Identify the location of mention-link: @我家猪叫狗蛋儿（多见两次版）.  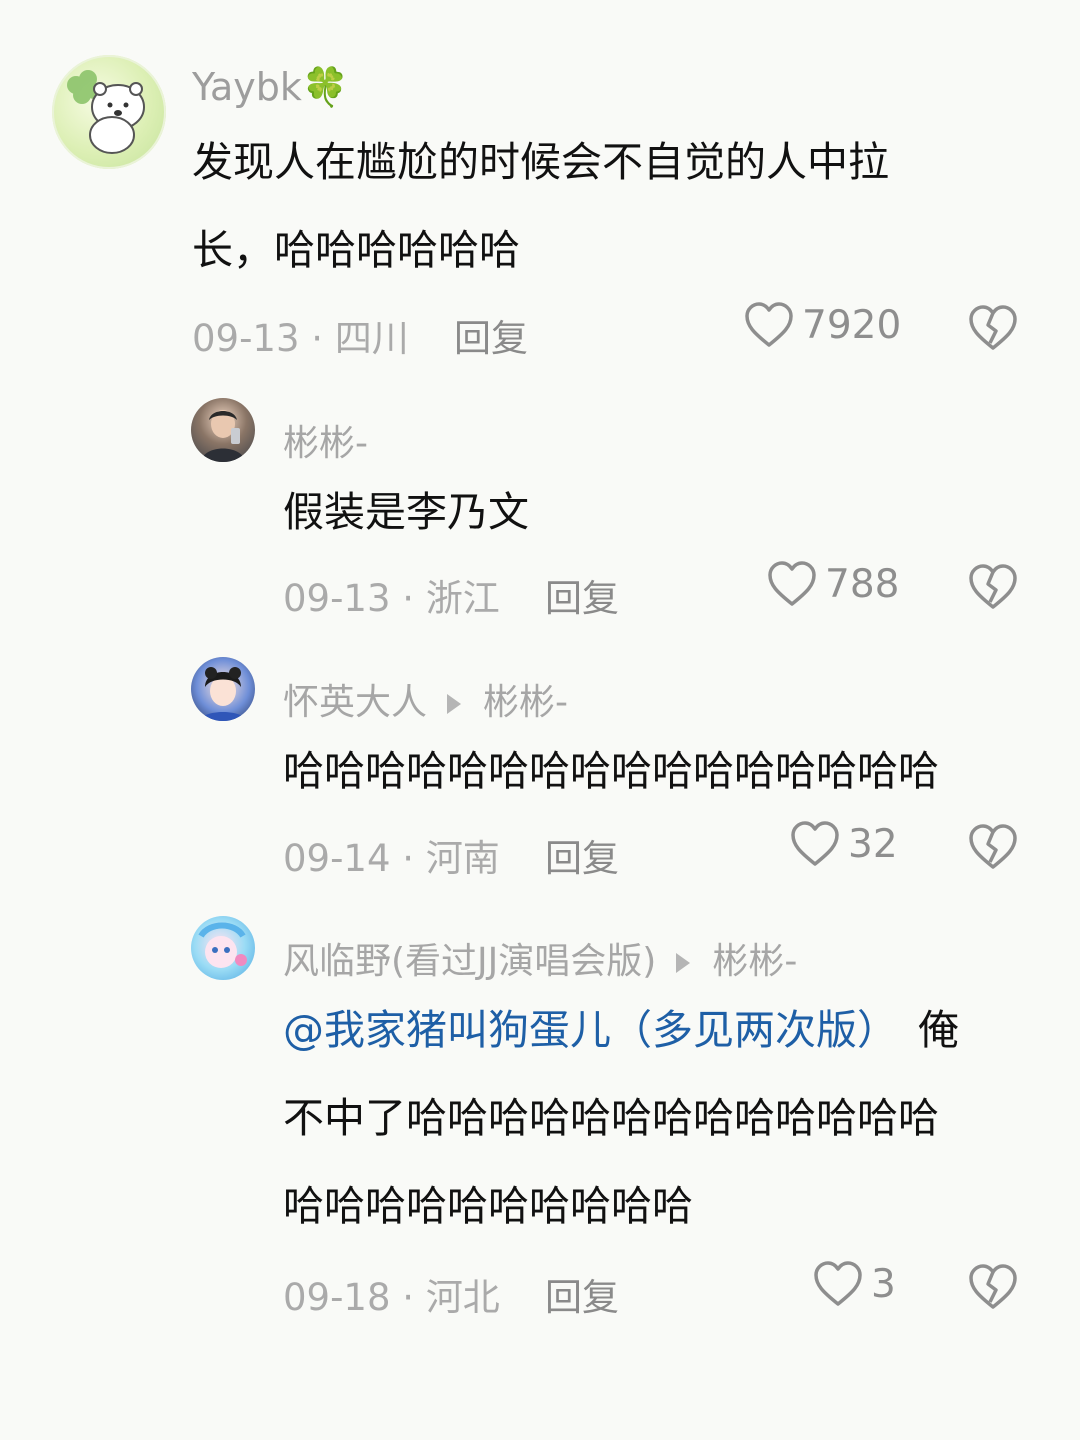
(590, 1030).